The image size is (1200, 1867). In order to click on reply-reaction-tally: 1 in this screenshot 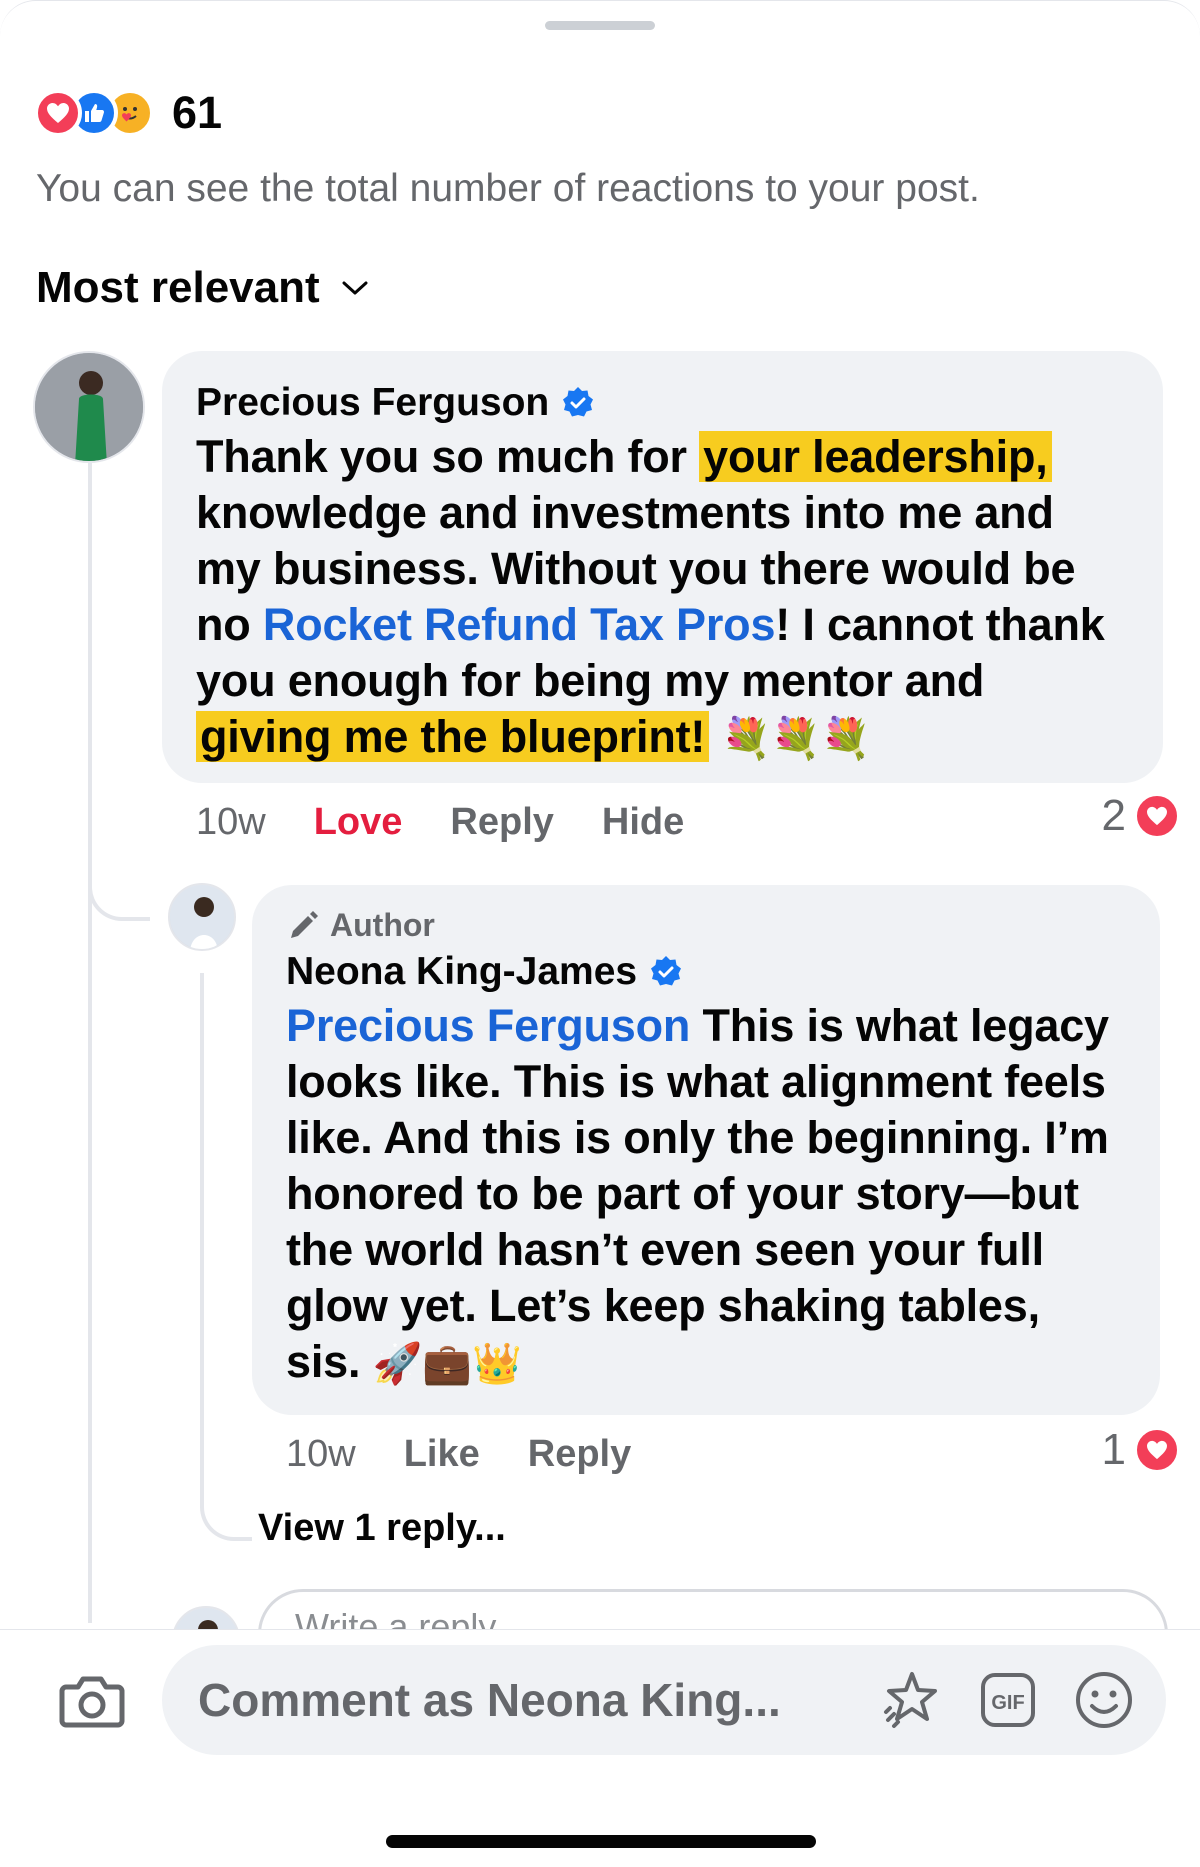, I will do `click(1141, 1450)`.